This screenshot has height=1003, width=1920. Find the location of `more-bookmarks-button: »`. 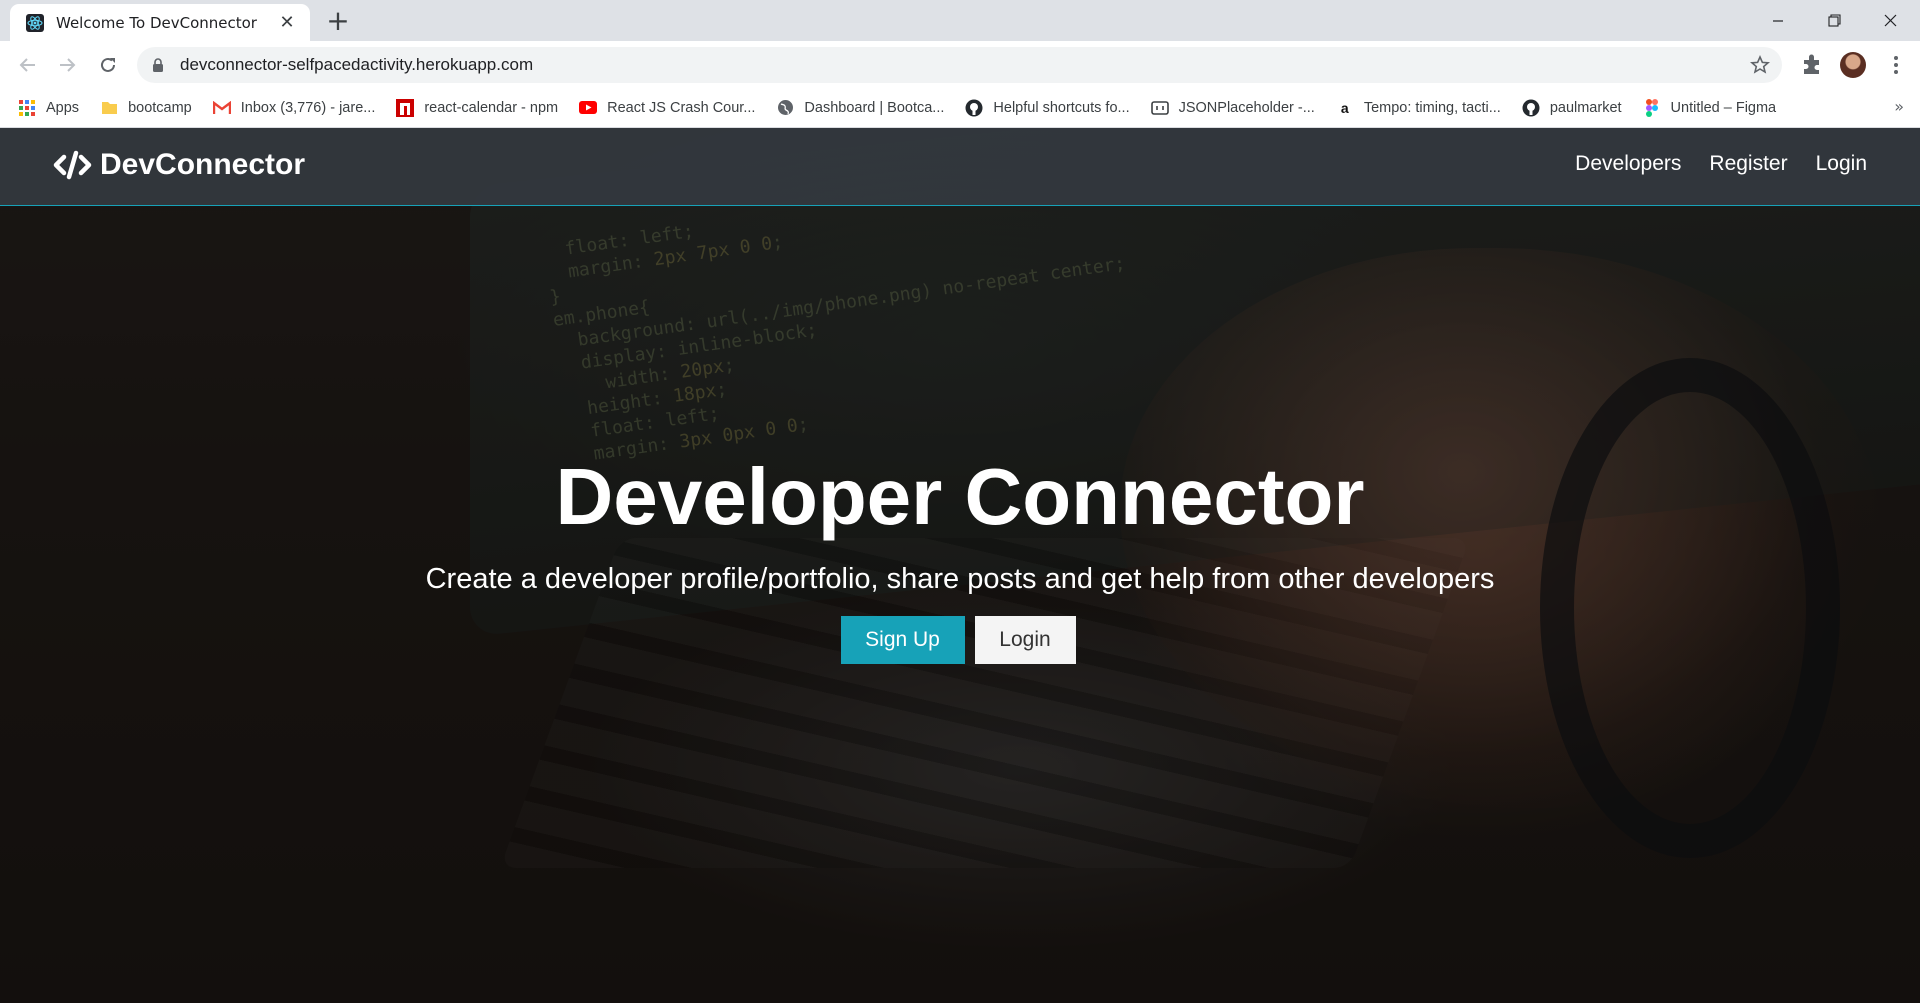

more-bookmarks-button: » is located at coordinates (1899, 106).